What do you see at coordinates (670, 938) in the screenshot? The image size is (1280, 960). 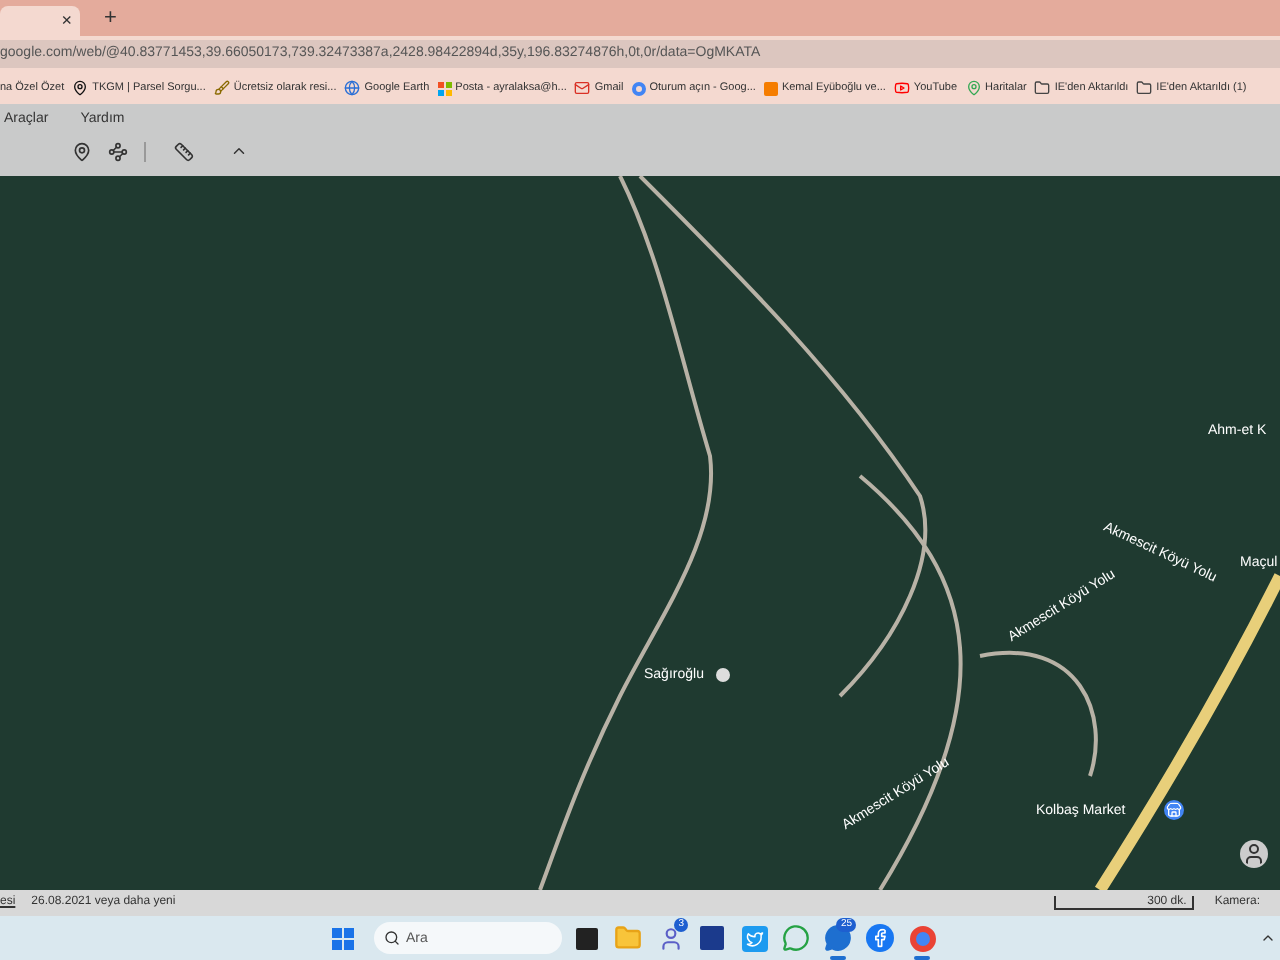 I see `people-icon` at bounding box center [670, 938].